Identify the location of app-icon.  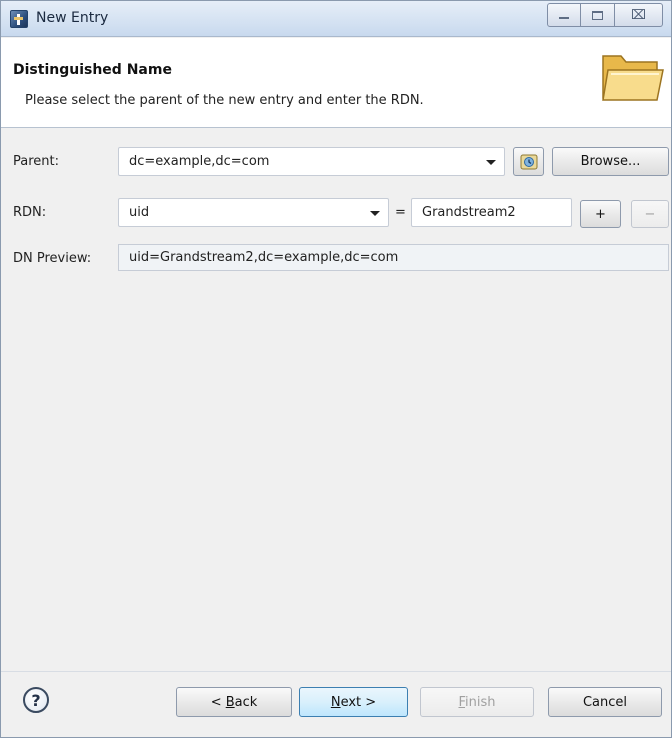
(19, 19).